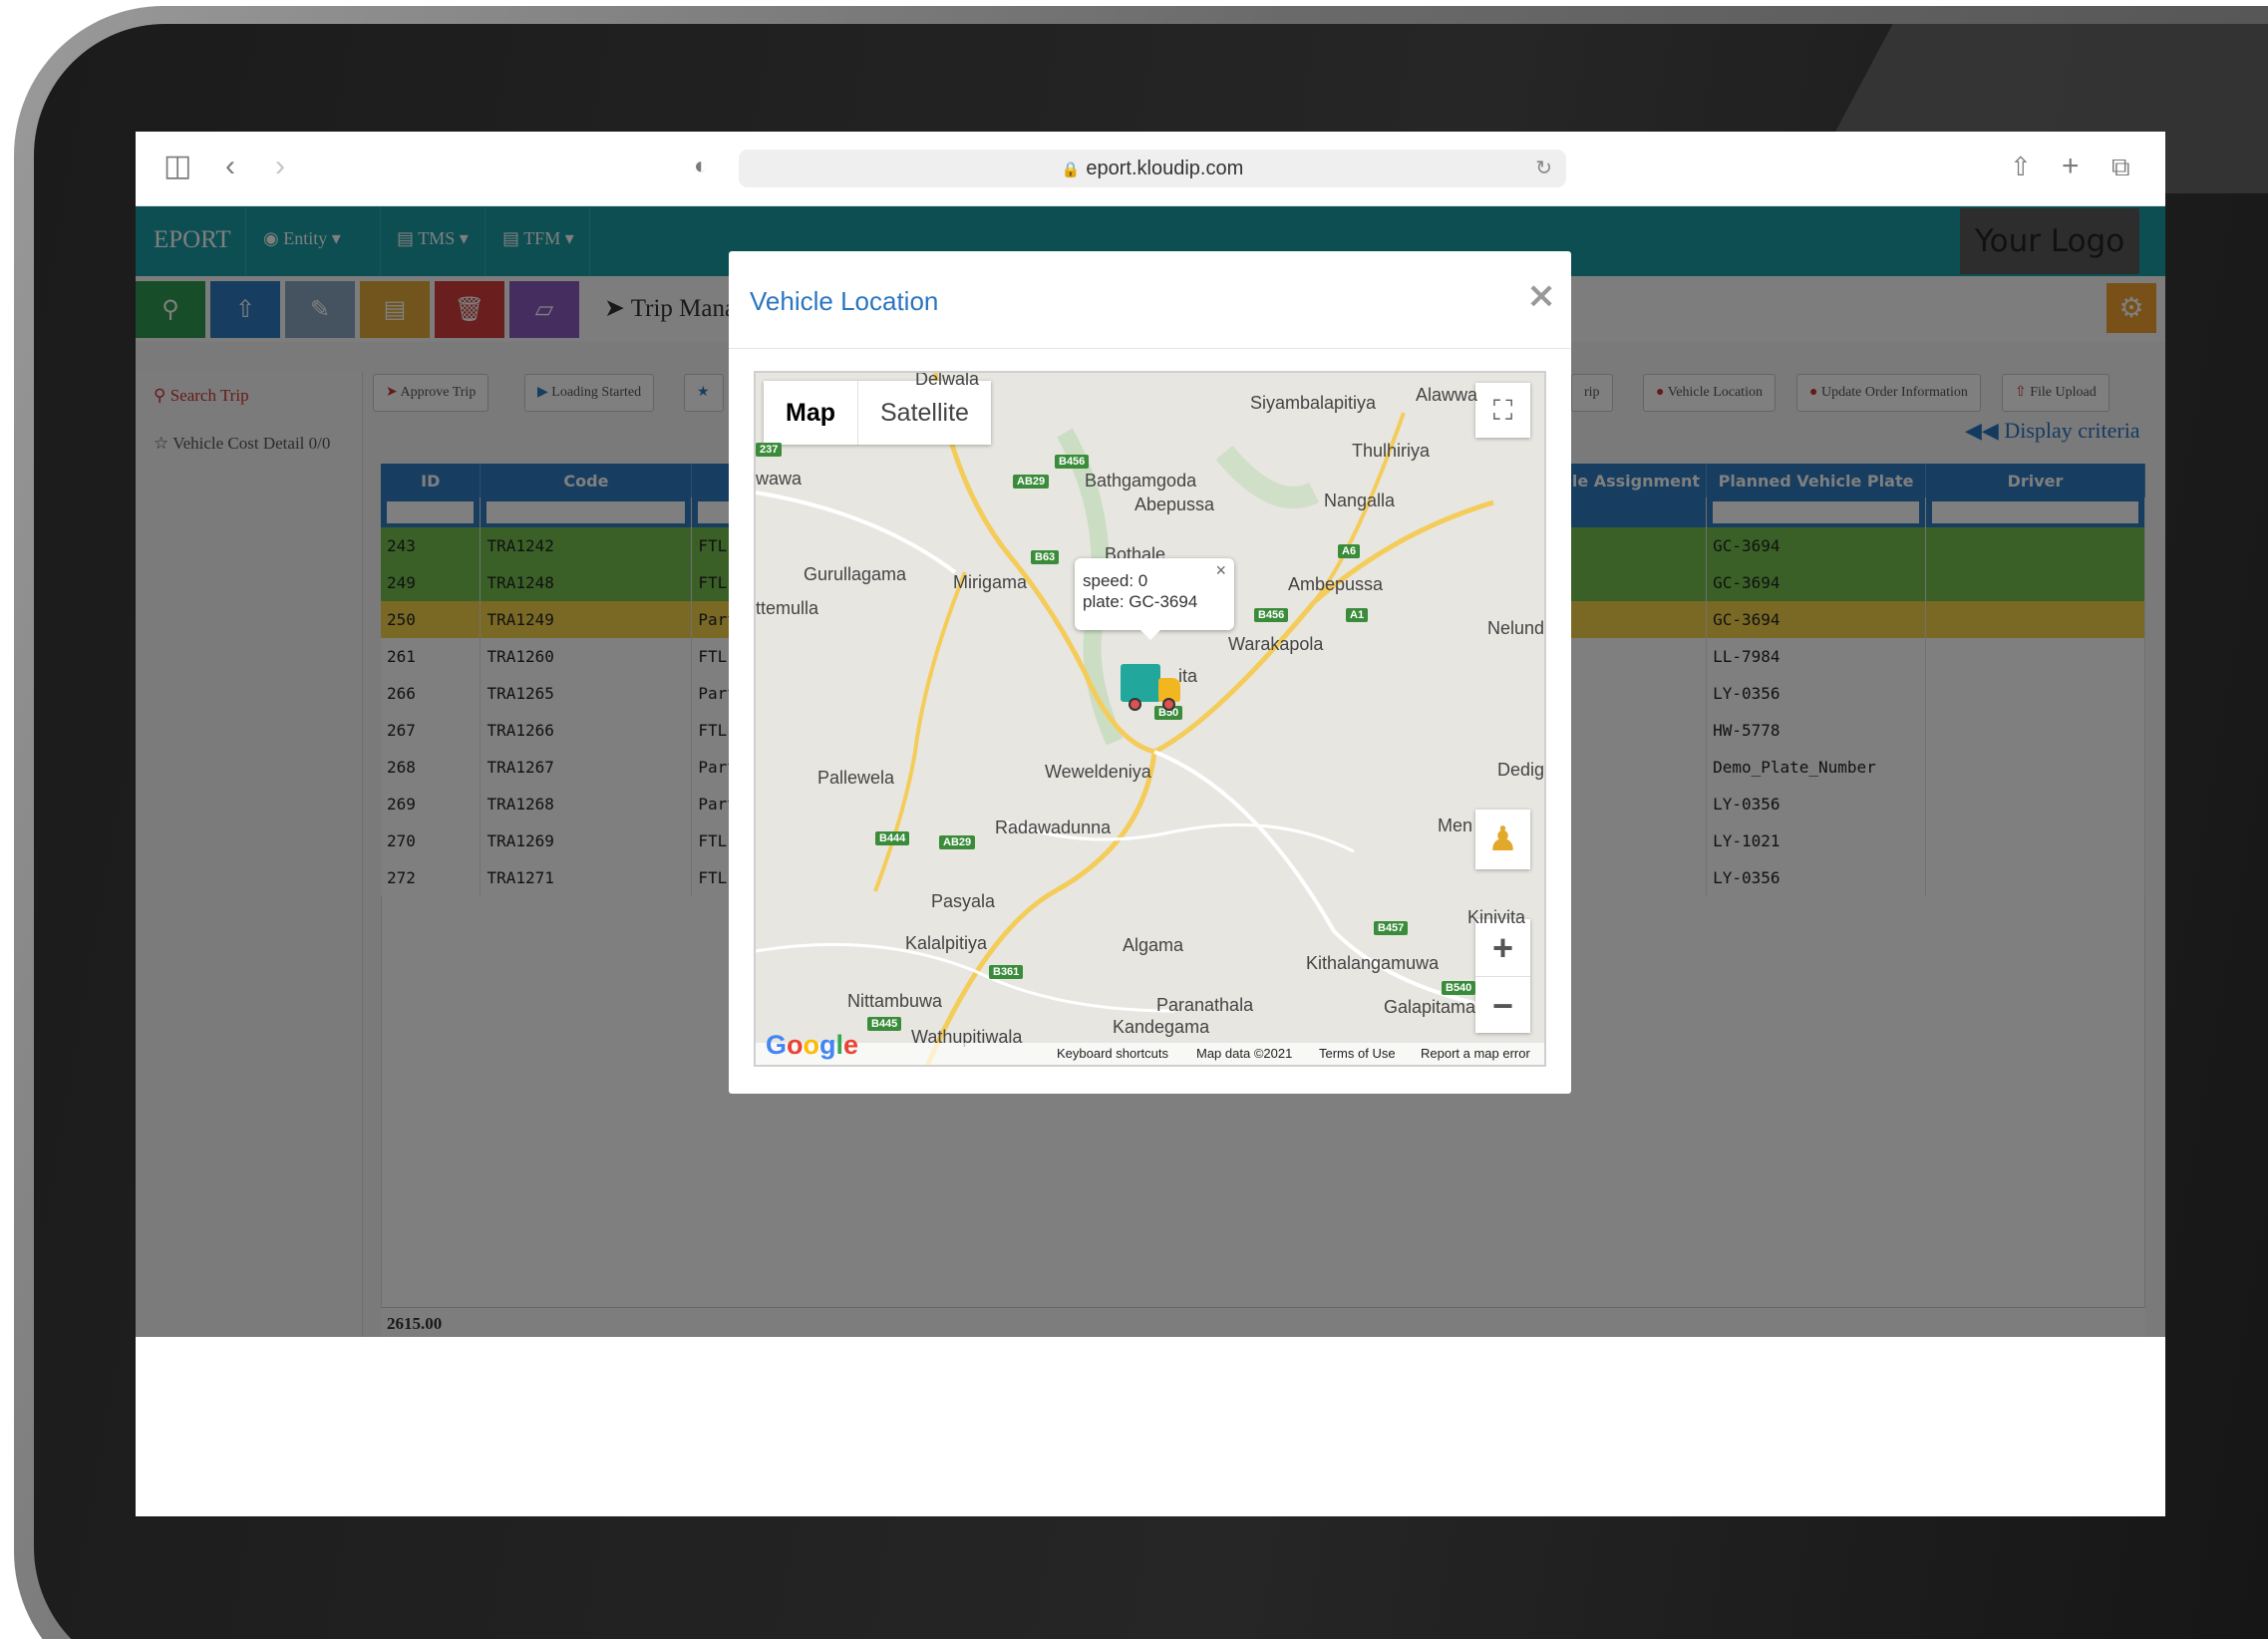  I want to click on popup-speed: speed: 0, so click(1115, 580).